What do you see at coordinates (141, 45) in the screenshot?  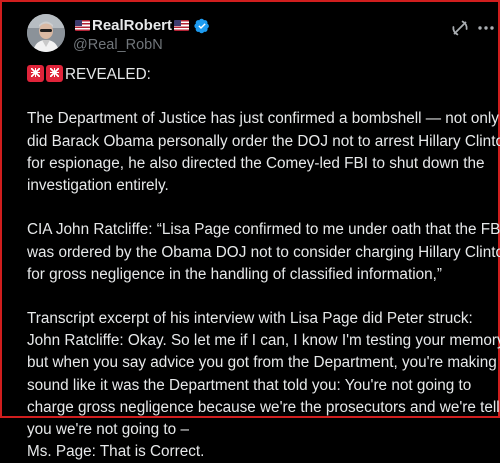 I see `author-handle: @Real_RobN` at bounding box center [141, 45].